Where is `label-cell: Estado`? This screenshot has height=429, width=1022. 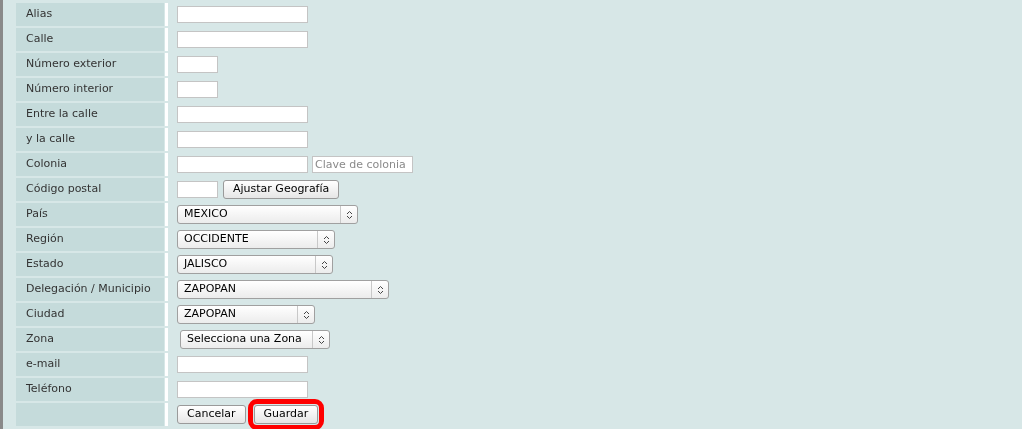 label-cell: Estado is located at coordinates (90, 264).